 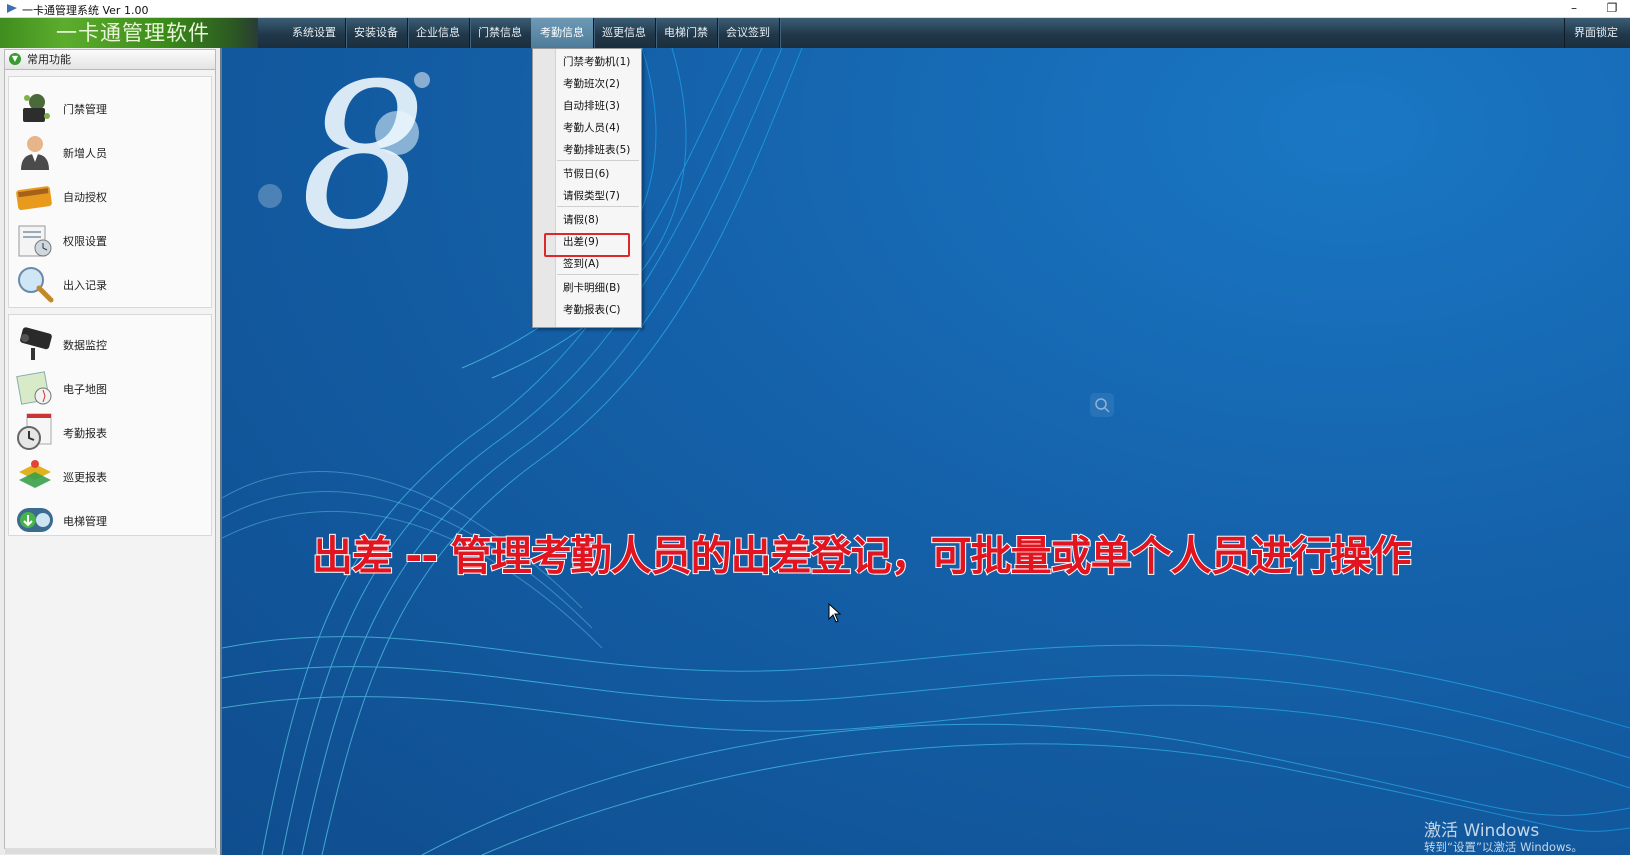 What do you see at coordinates (85, 10) in the screenshot?
I see `window-title: 一卡通管理系统 Ver 1.00` at bounding box center [85, 10].